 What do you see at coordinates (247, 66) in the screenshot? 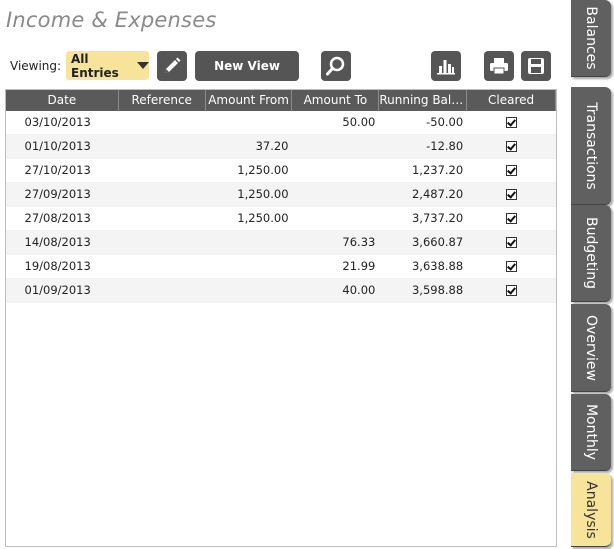
I see `new-view-button: New View` at bounding box center [247, 66].